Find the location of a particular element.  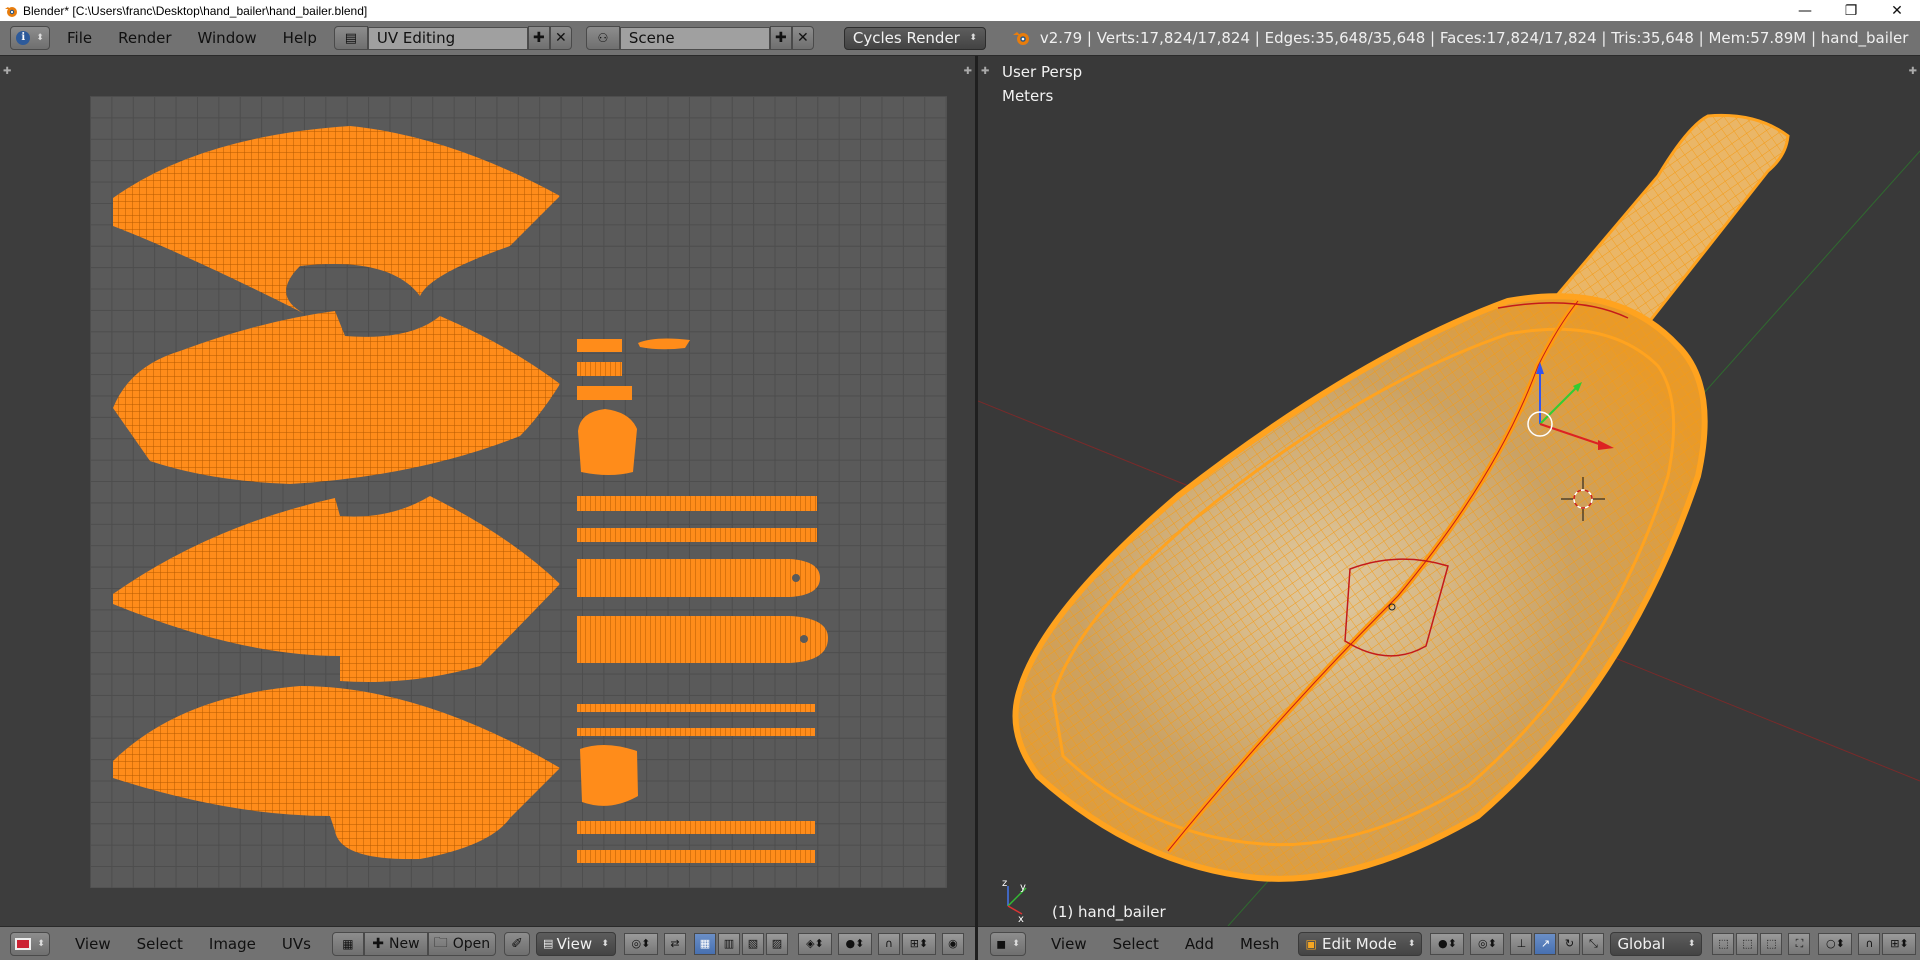

transform-orientation-dropdown: Global ⬍ is located at coordinates (1656, 943).